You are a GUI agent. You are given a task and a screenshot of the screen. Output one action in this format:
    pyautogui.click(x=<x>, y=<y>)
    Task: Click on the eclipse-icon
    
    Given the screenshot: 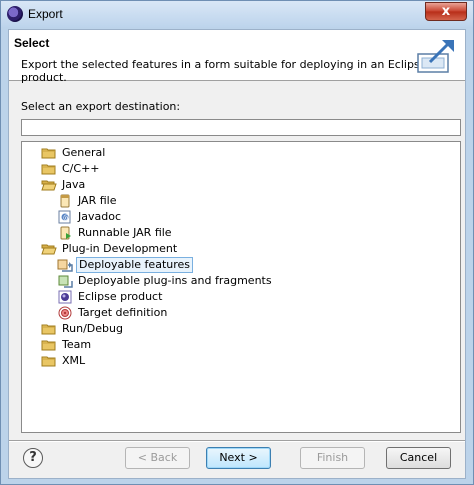 What is the action you would take?
    pyautogui.click(x=15, y=14)
    